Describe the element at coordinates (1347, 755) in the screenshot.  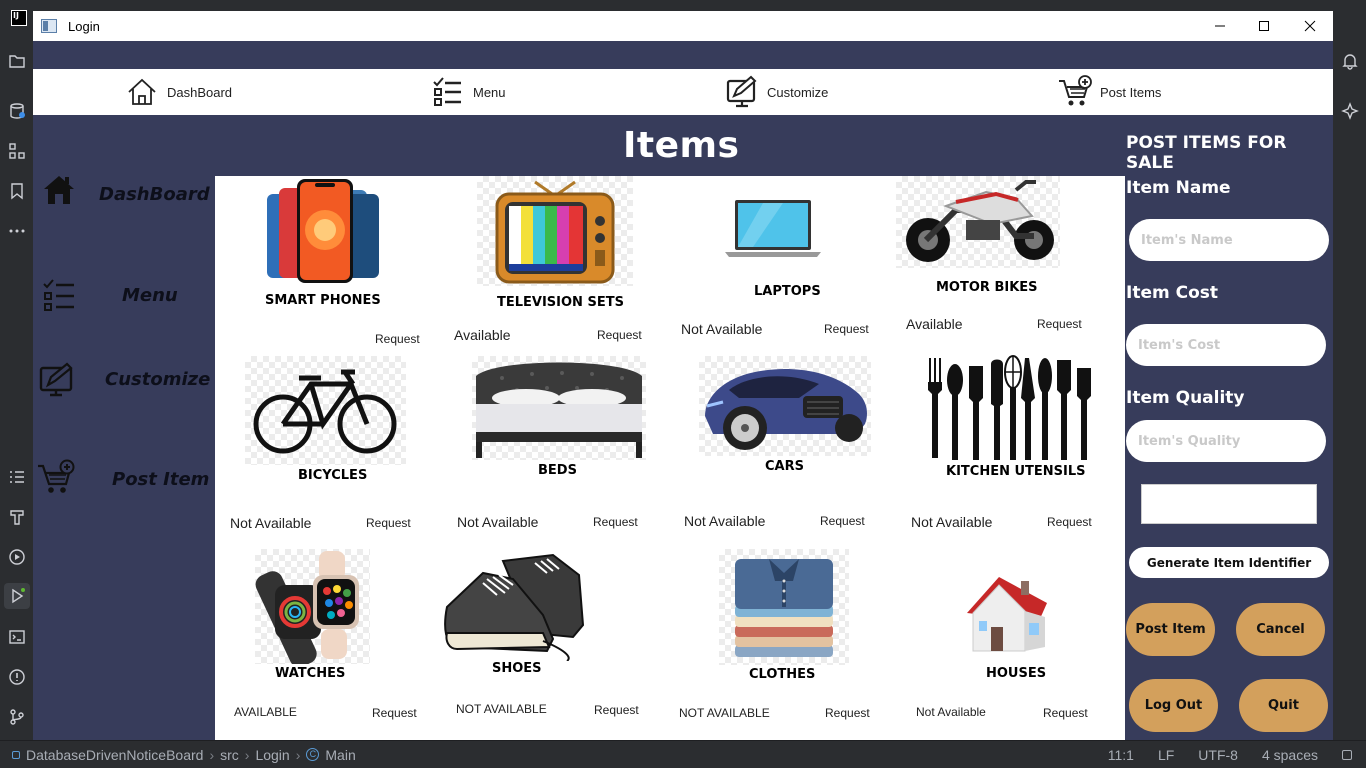
I see `lock-icon` at that location.